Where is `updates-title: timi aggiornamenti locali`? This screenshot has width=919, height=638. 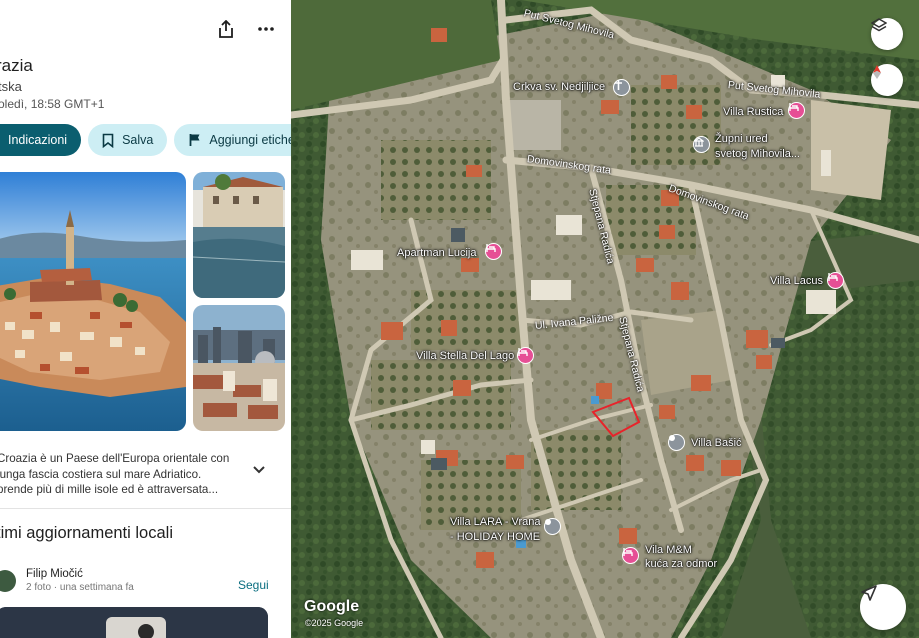
updates-title: timi aggiornamenti locali is located at coordinates (86, 533).